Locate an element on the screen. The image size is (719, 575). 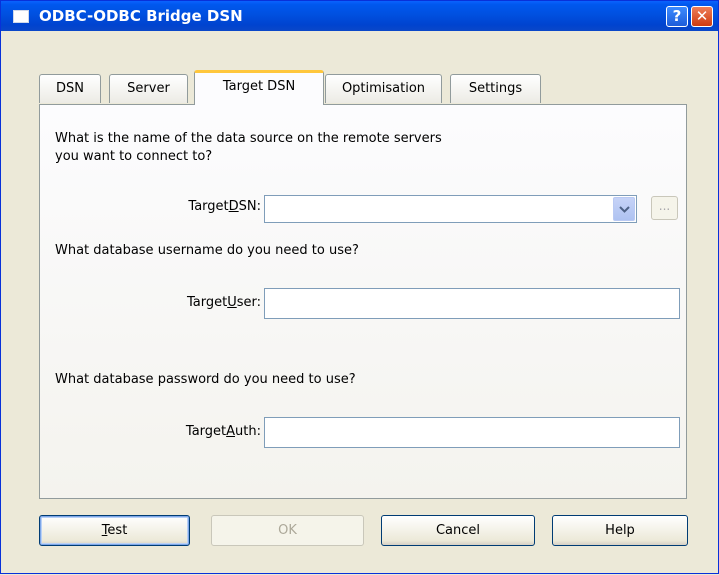
close-icon: ✕ is located at coordinates (702, 16).